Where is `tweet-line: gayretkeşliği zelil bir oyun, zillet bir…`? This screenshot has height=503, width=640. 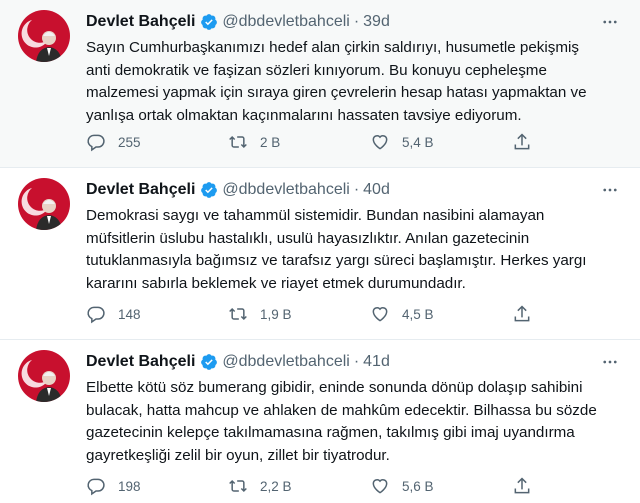 tweet-line: gayretkeşliği zelil bir oyun, zillet bir… is located at coordinates (238, 455).